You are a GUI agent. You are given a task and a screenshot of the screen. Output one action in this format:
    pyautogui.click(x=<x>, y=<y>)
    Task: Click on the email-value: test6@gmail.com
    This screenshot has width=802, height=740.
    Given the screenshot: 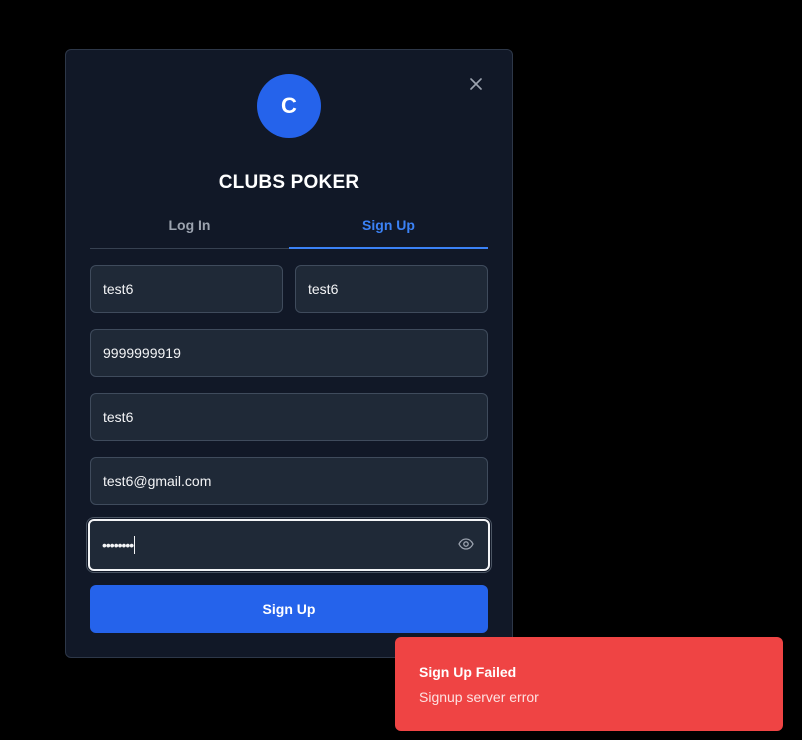 What is the action you would take?
    pyautogui.click(x=157, y=481)
    